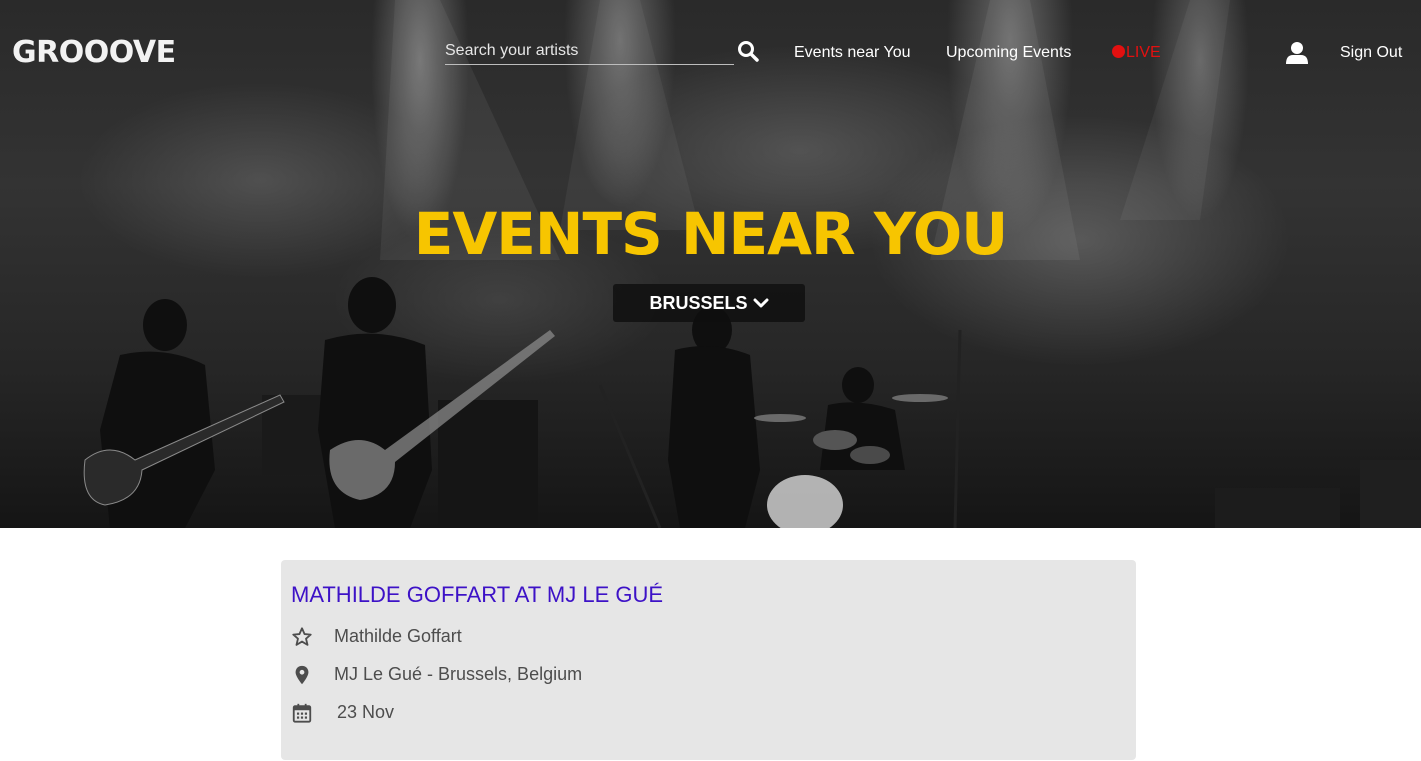 The height and width of the screenshot is (761, 1421). What do you see at coordinates (94, 52) in the screenshot?
I see `brand-logo: GROOOVE` at bounding box center [94, 52].